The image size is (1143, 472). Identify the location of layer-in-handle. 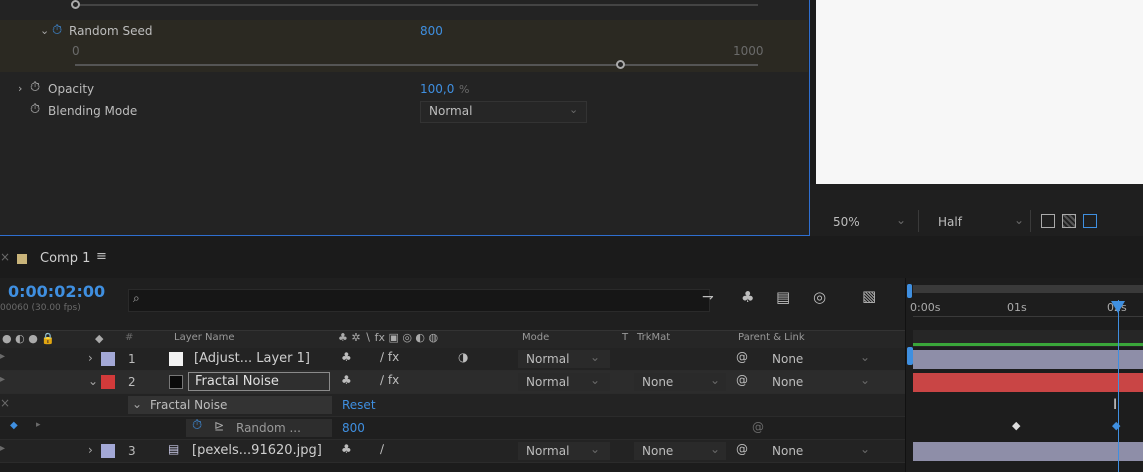
(910, 356).